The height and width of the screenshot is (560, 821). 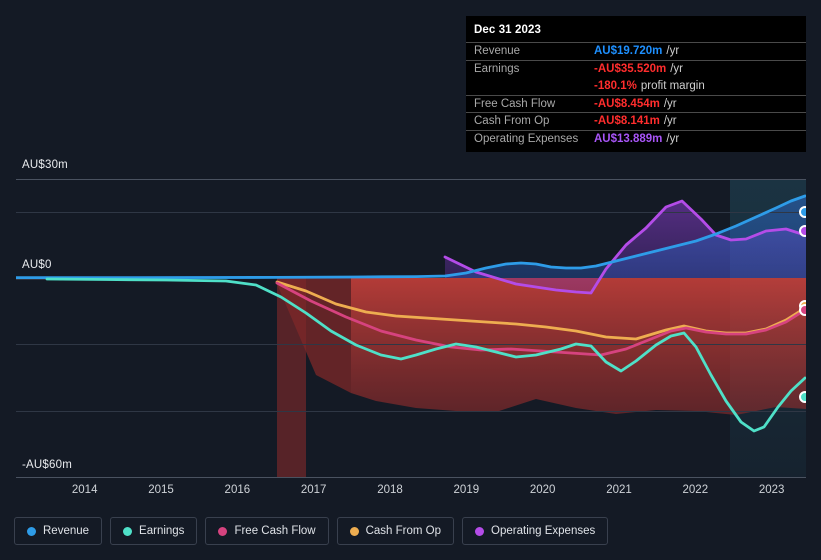 What do you see at coordinates (161, 490) in the screenshot?
I see `x-axis-tick-2015: 2015` at bounding box center [161, 490].